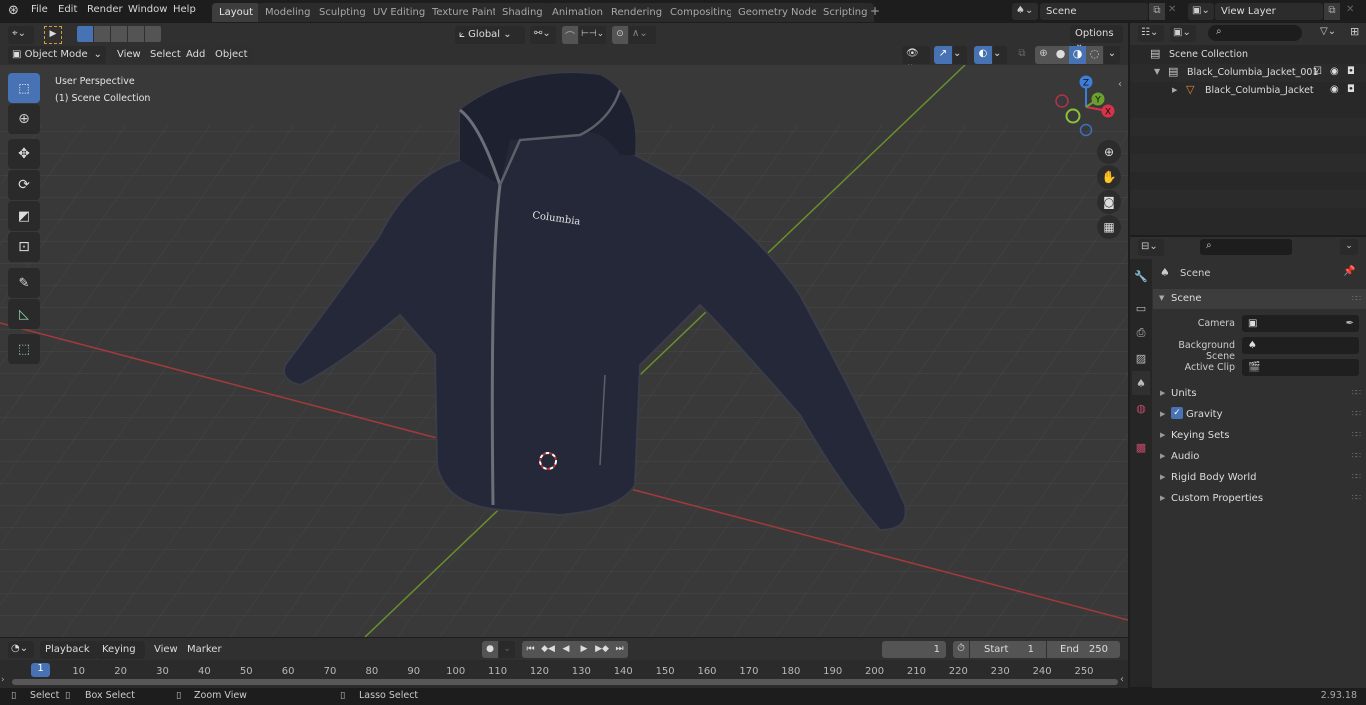  What do you see at coordinates (1174, 90) in the screenshot?
I see `expand-arrow-icon: ▶` at bounding box center [1174, 90].